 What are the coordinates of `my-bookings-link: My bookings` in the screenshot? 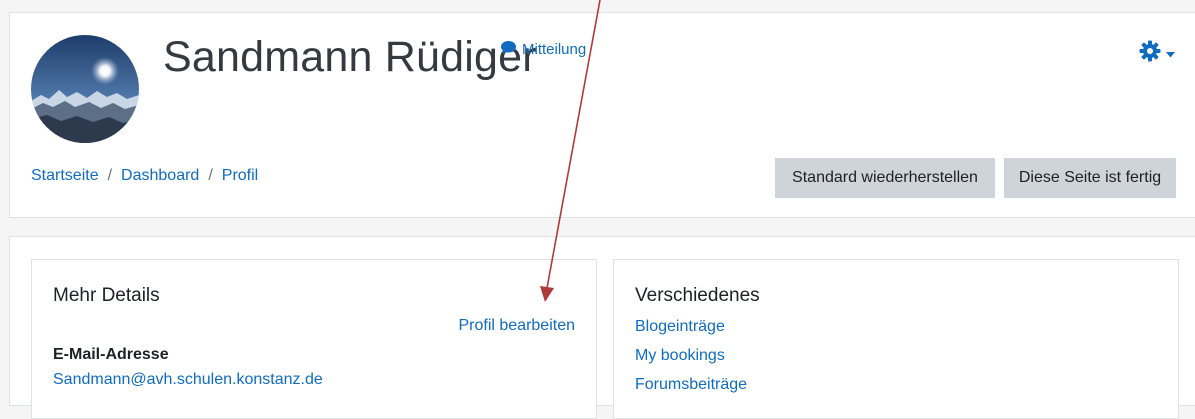 It's located at (680, 355).